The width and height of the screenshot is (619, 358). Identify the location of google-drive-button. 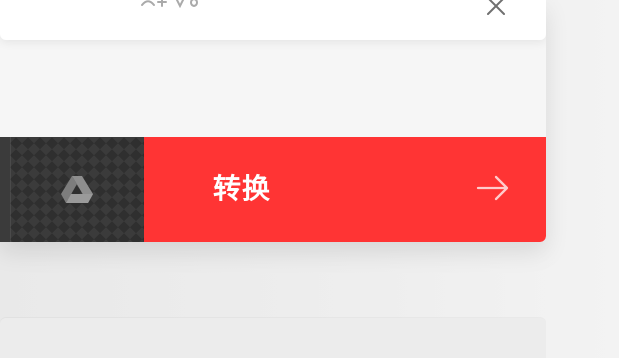
(77, 189).